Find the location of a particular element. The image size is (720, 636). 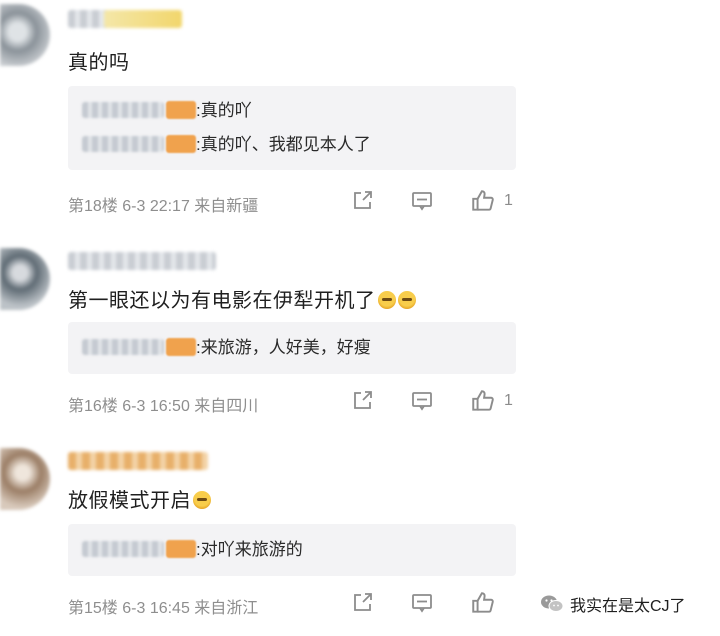

comment-meta: 第18楼 6-3 22:17 来自新疆 is located at coordinates (163, 206).